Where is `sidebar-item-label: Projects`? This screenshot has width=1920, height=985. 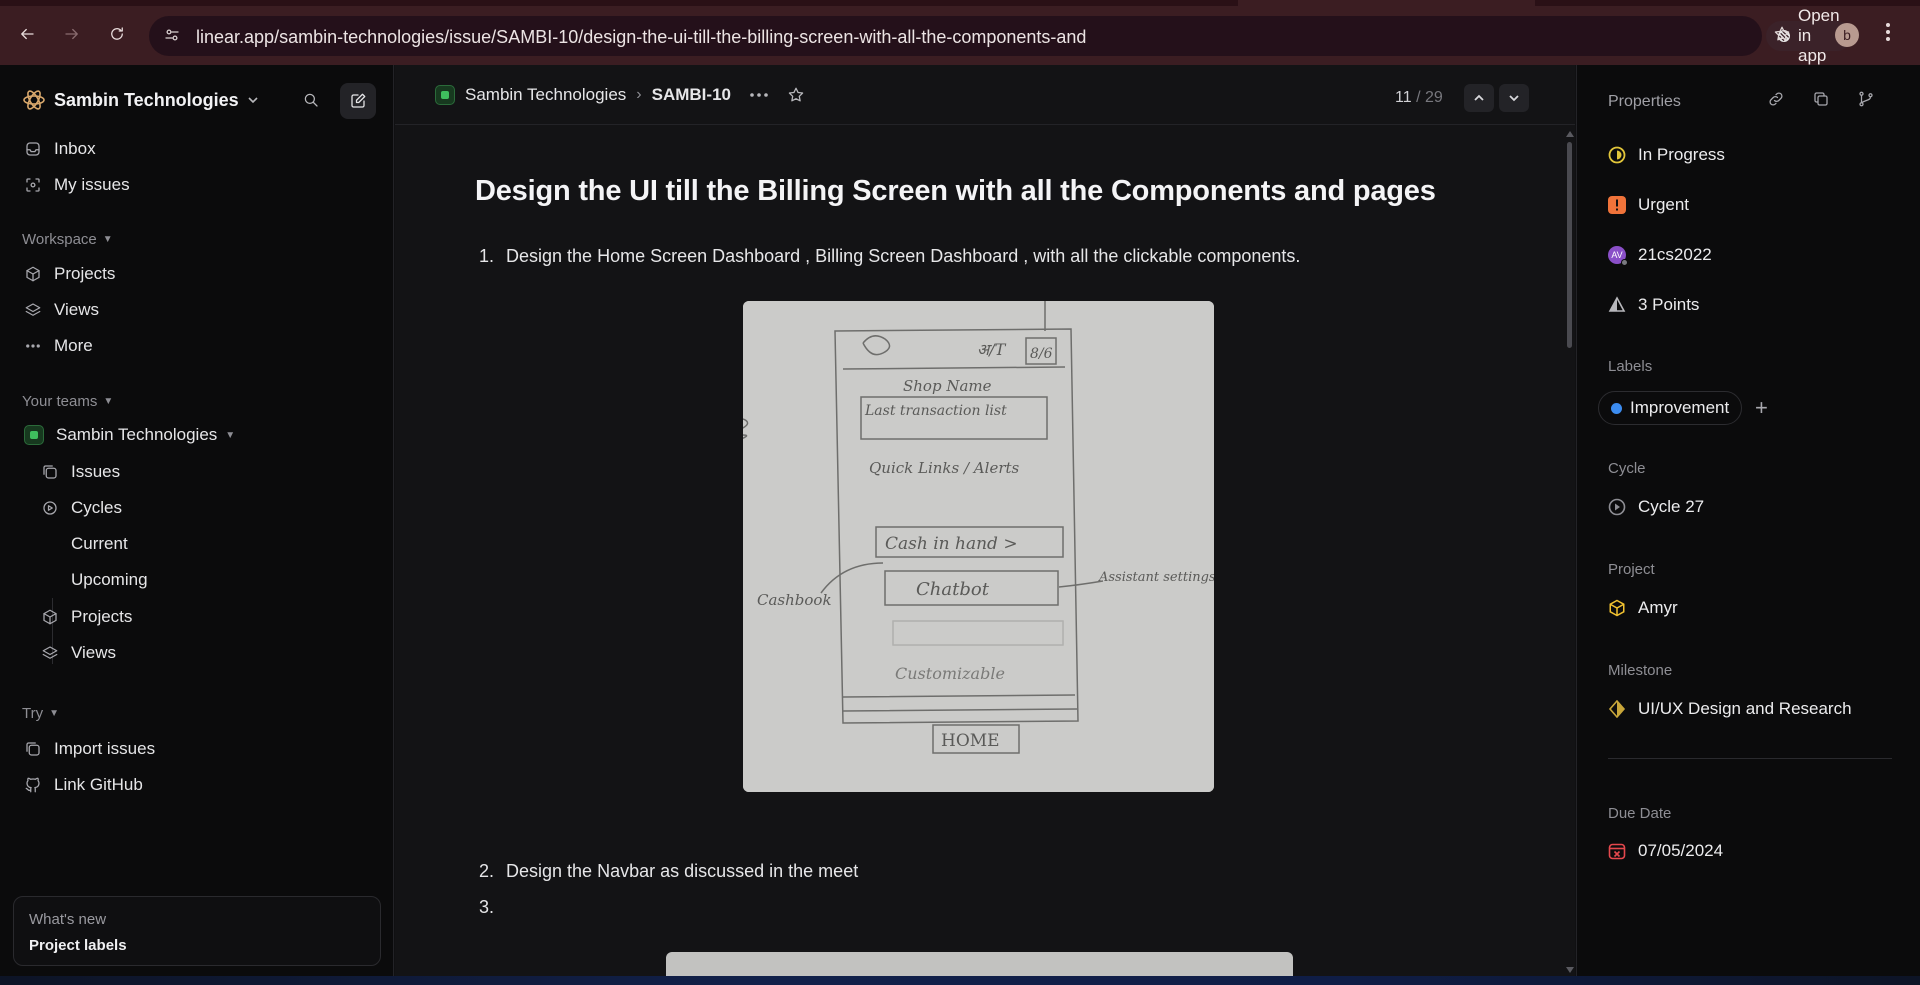
sidebar-item-label: Projects is located at coordinates (102, 616).